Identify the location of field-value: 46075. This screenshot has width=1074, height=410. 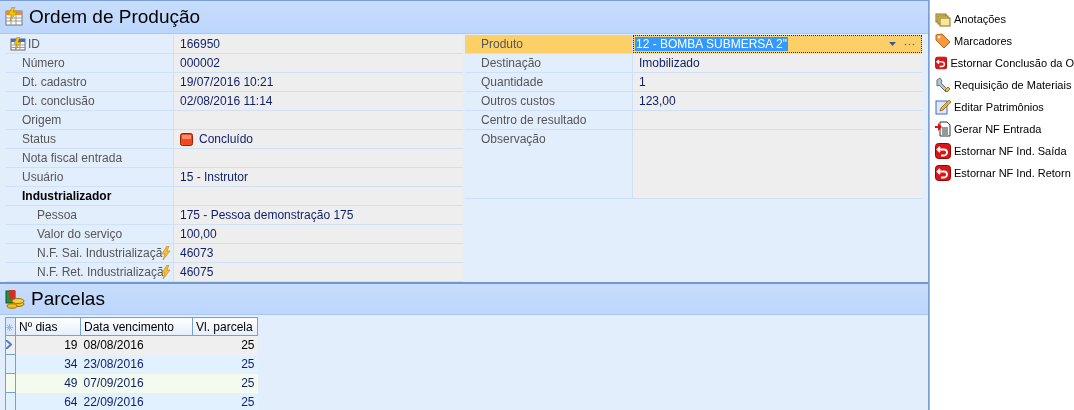
(318, 272).